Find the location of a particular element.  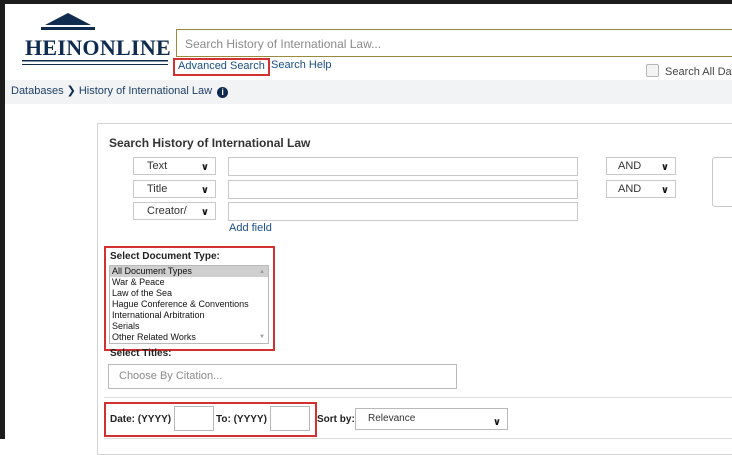

document-type-option: Hague Conference & Conventions is located at coordinates (189, 304).